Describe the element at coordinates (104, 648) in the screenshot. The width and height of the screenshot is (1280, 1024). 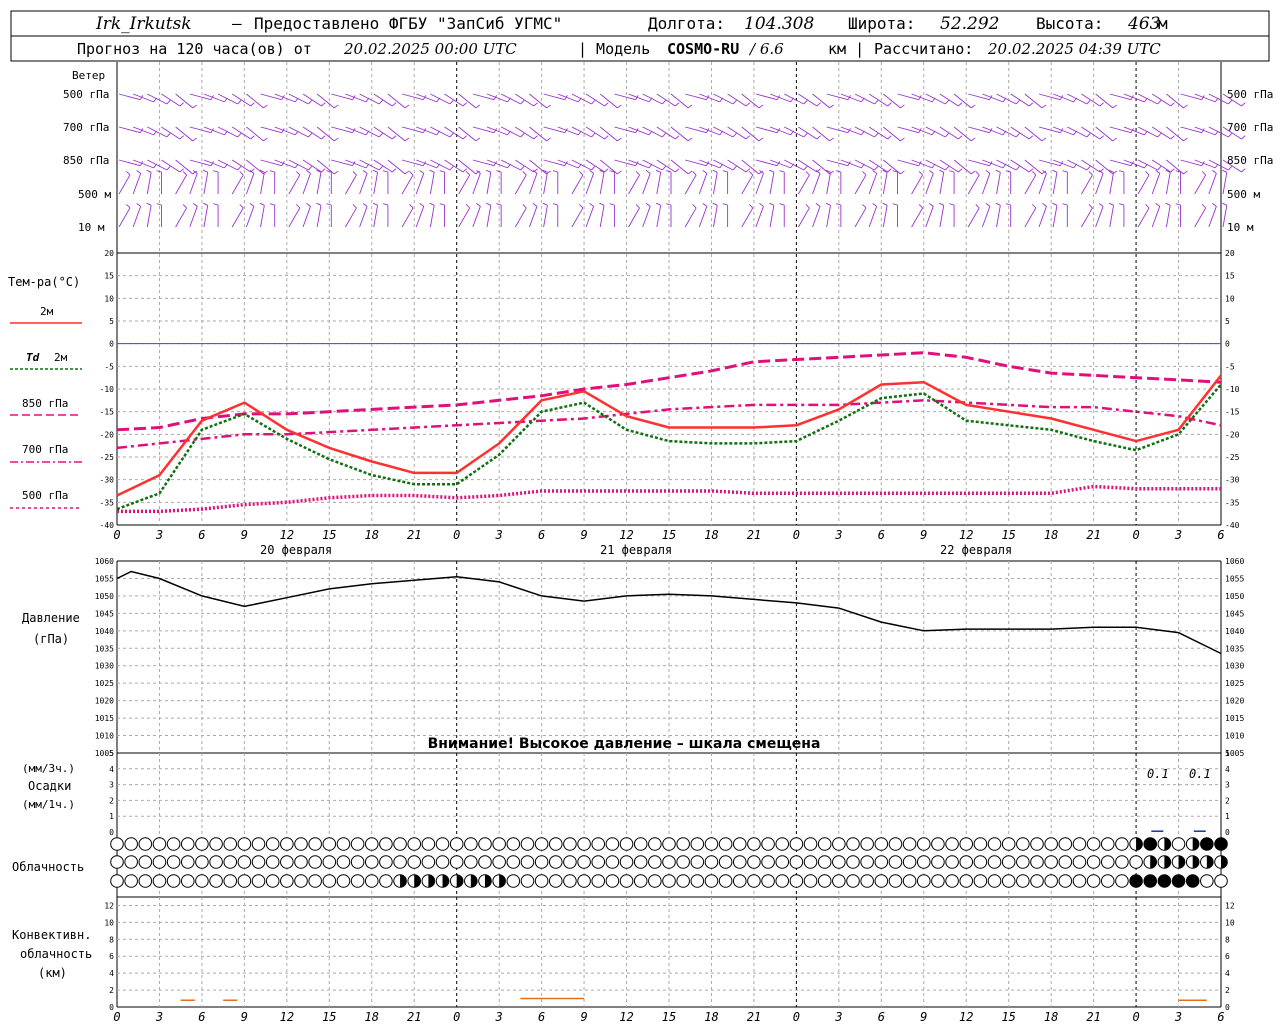
I see `y-tick-label-left: 1035` at that location.